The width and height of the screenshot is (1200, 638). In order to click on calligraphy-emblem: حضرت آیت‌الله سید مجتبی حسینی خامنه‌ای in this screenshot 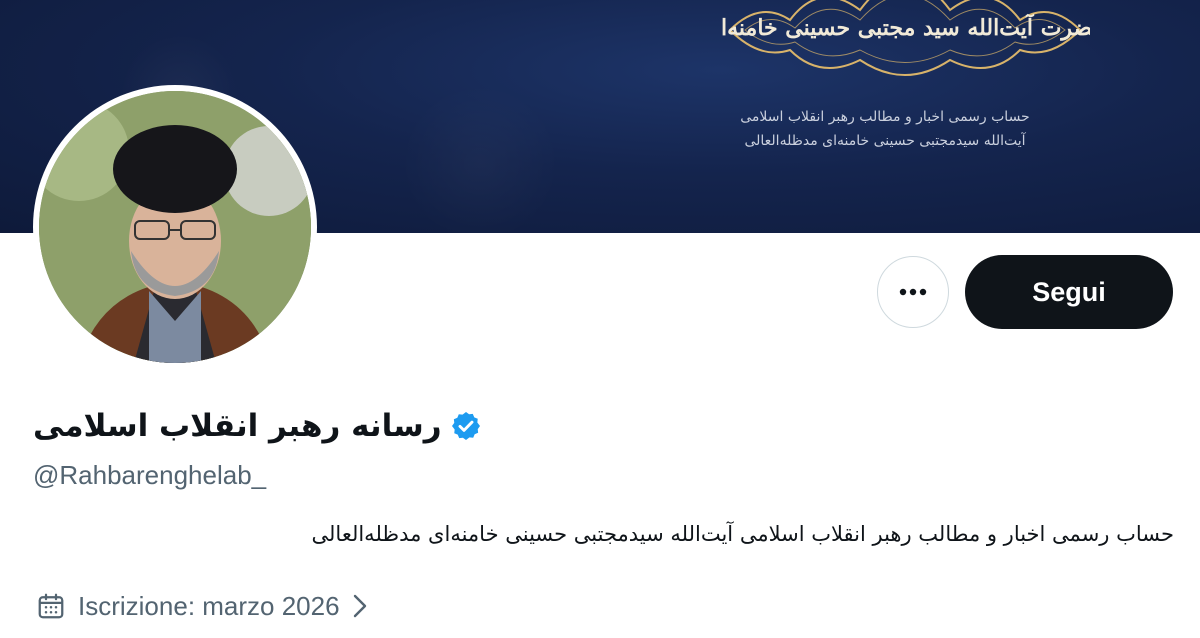, I will do `click(905, 38)`.